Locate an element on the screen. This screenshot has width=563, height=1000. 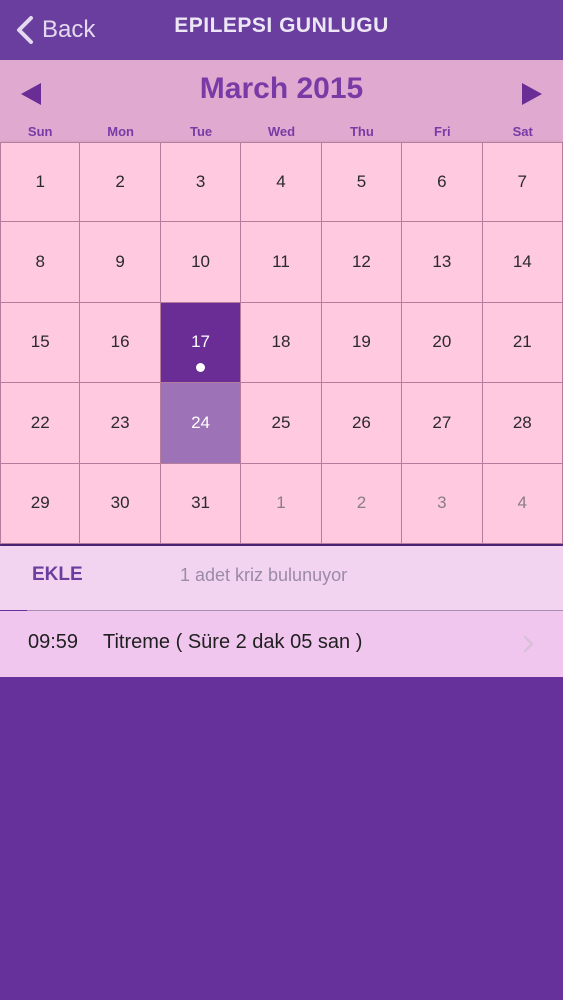
triangle-right-icon is located at coordinates (532, 94).